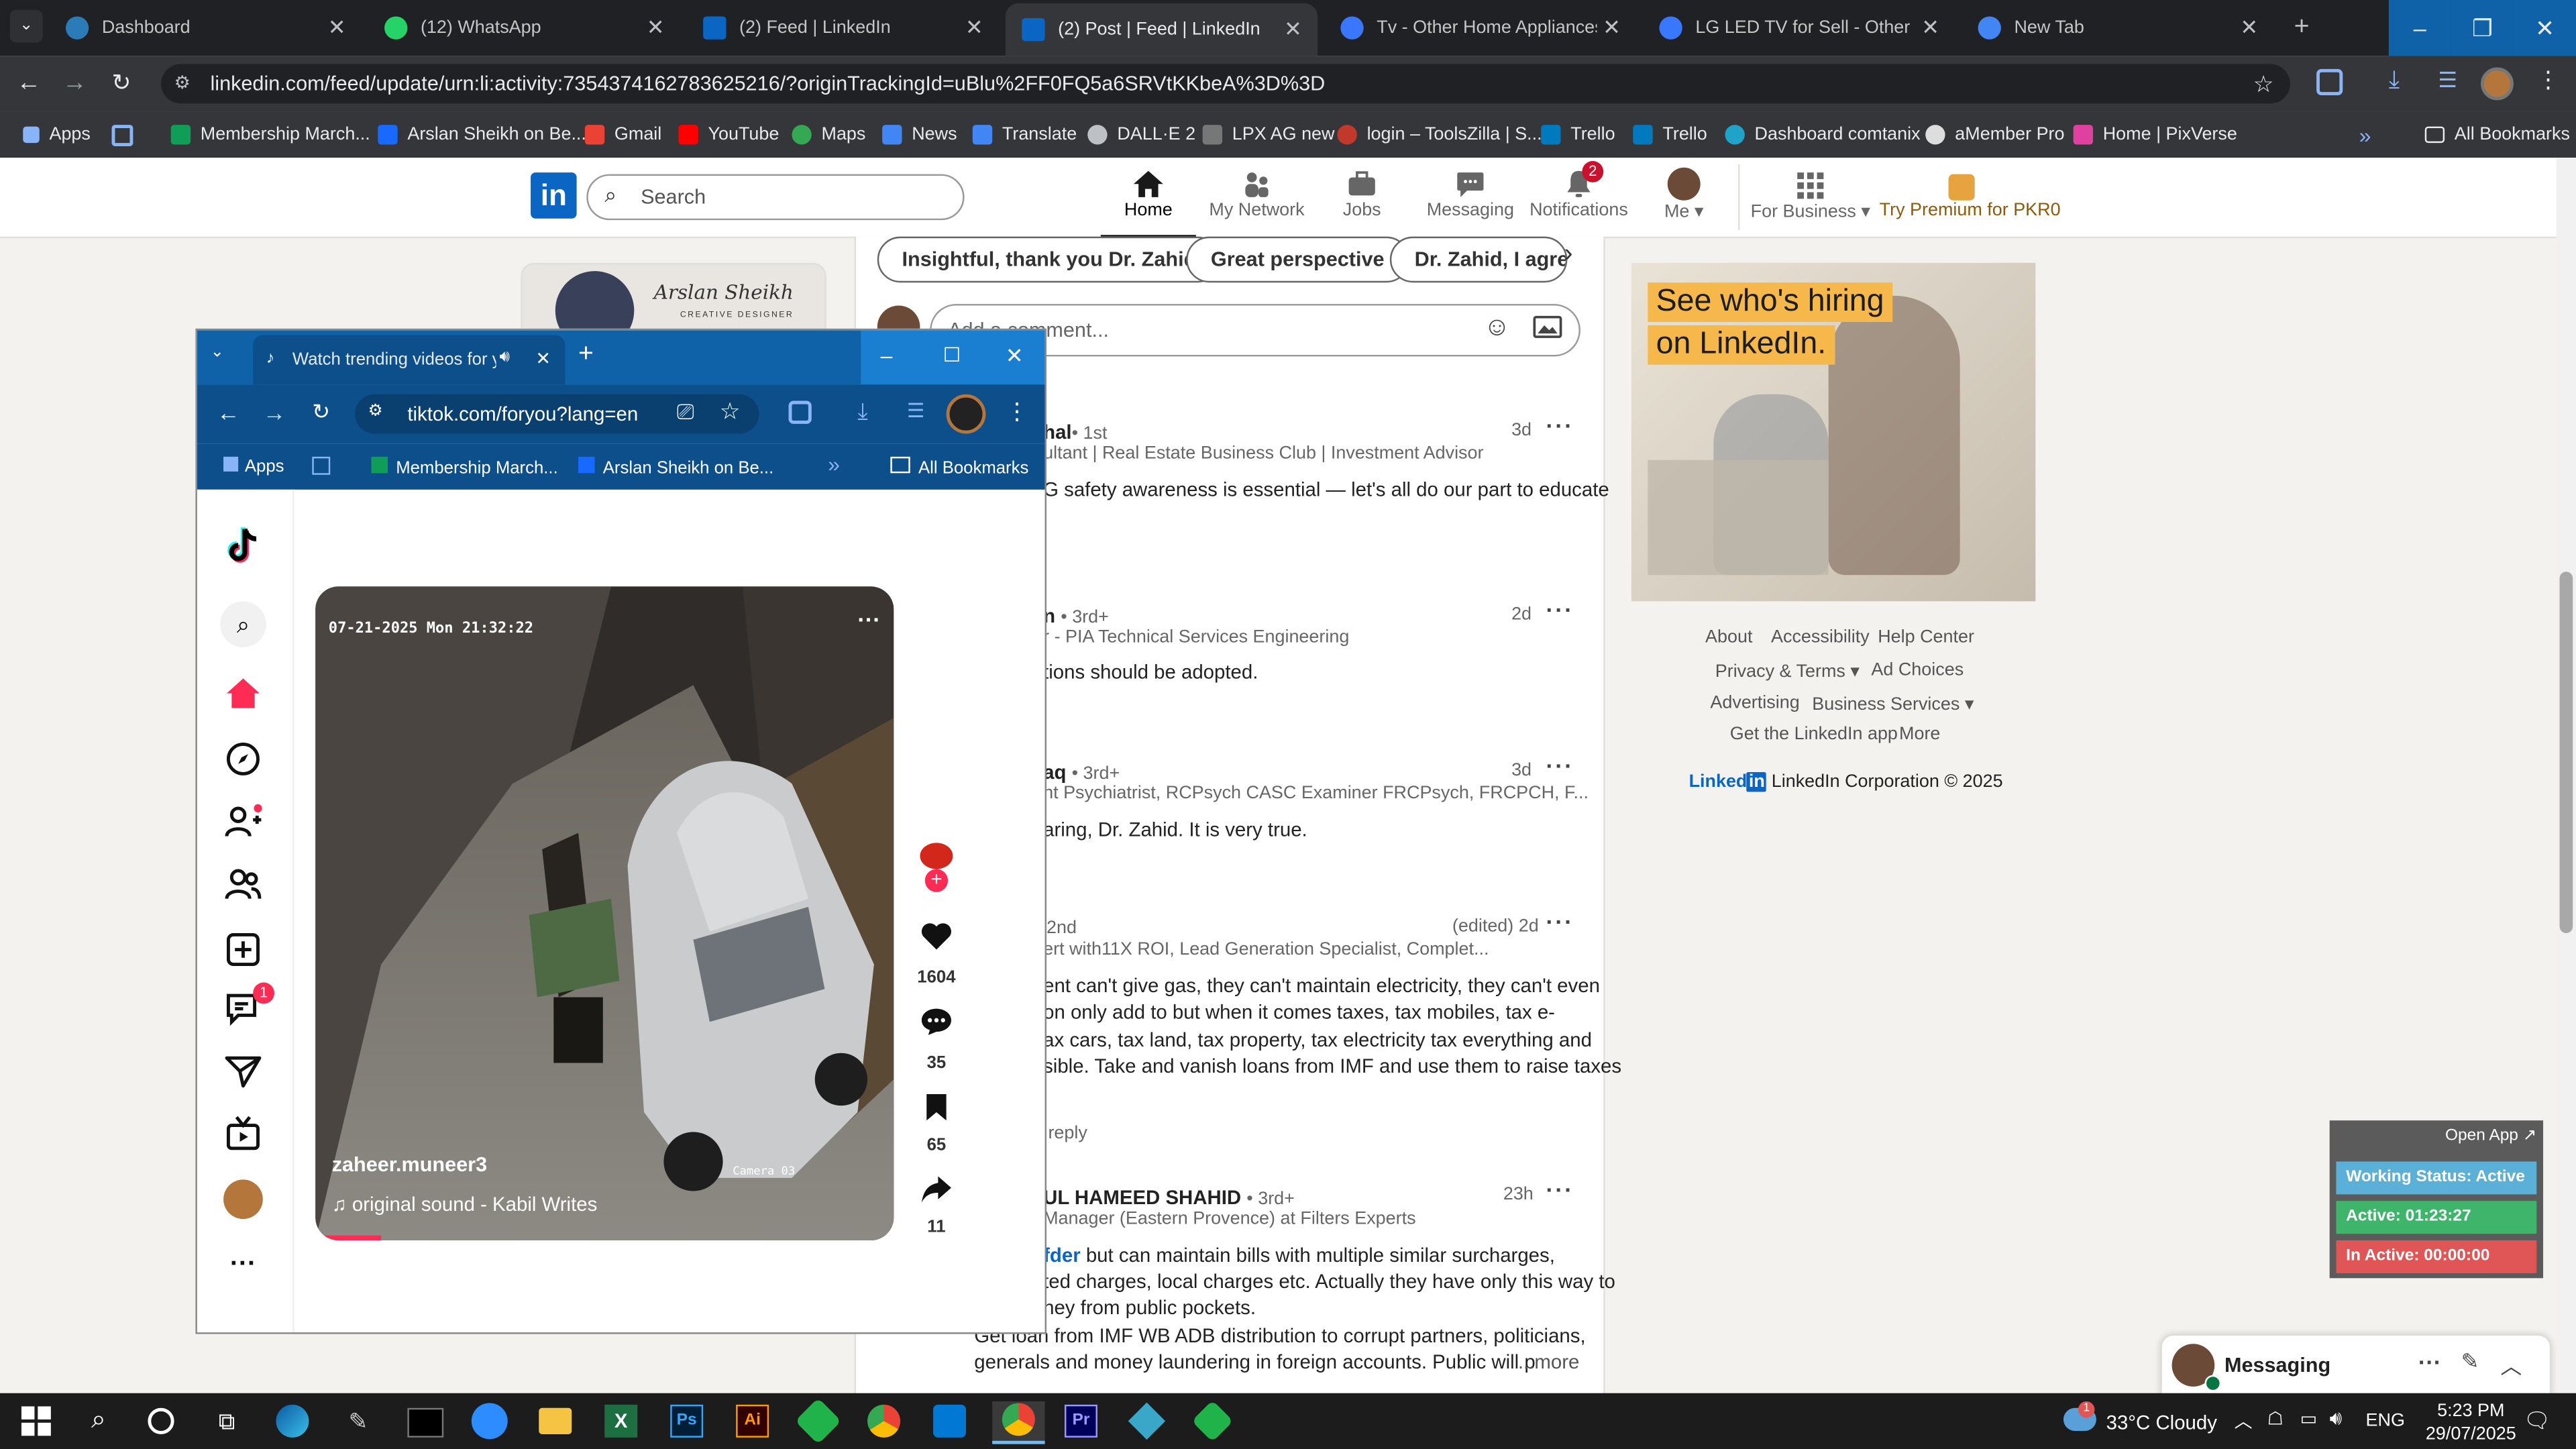  Describe the element at coordinates (1833, 432) in the screenshot. I see `hiring-ad-banner: See who's hiring on LinkedIn.` at that location.